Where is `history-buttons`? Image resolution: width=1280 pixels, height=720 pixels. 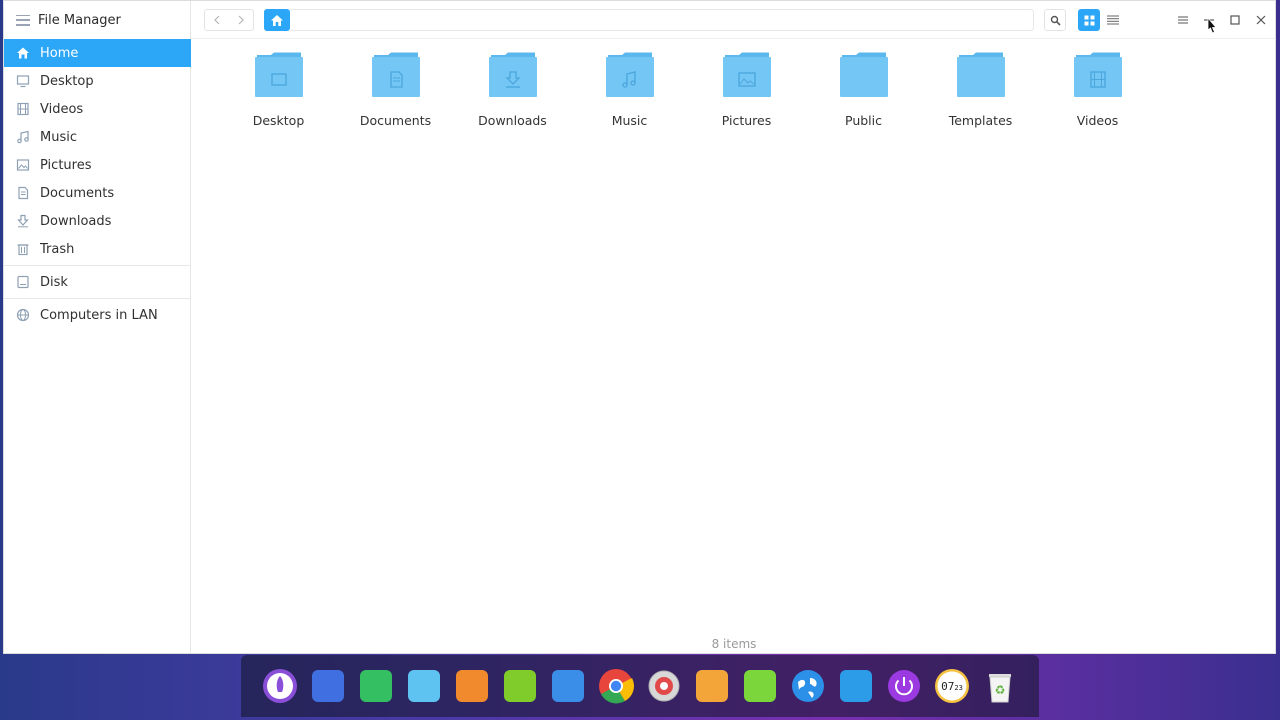
history-buttons is located at coordinates (229, 20).